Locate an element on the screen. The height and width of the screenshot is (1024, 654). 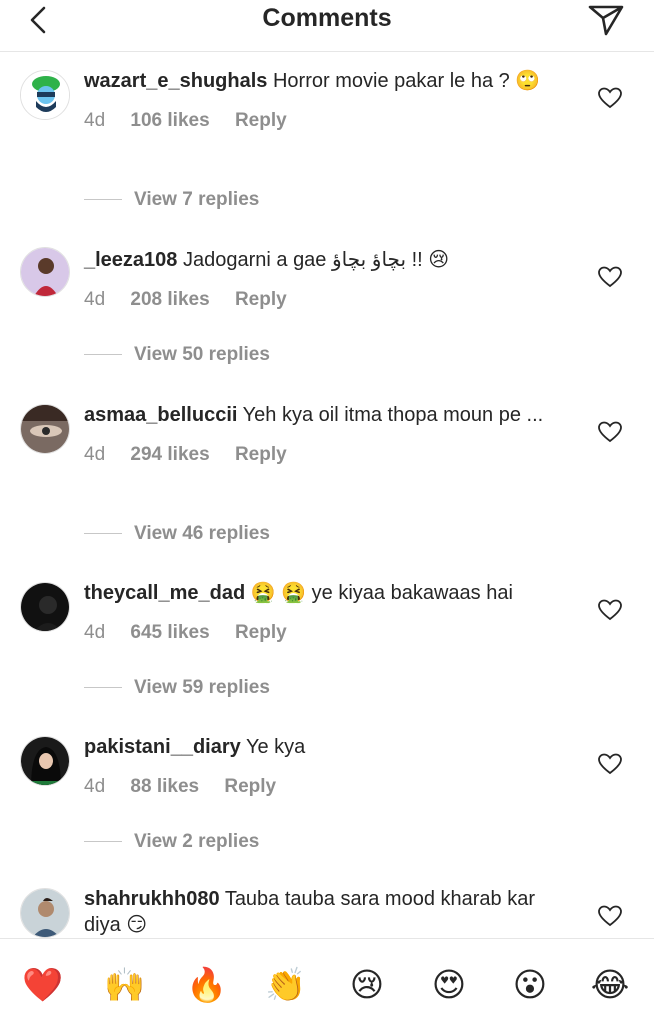
likes-count: 645 likes is located at coordinates (169, 633).